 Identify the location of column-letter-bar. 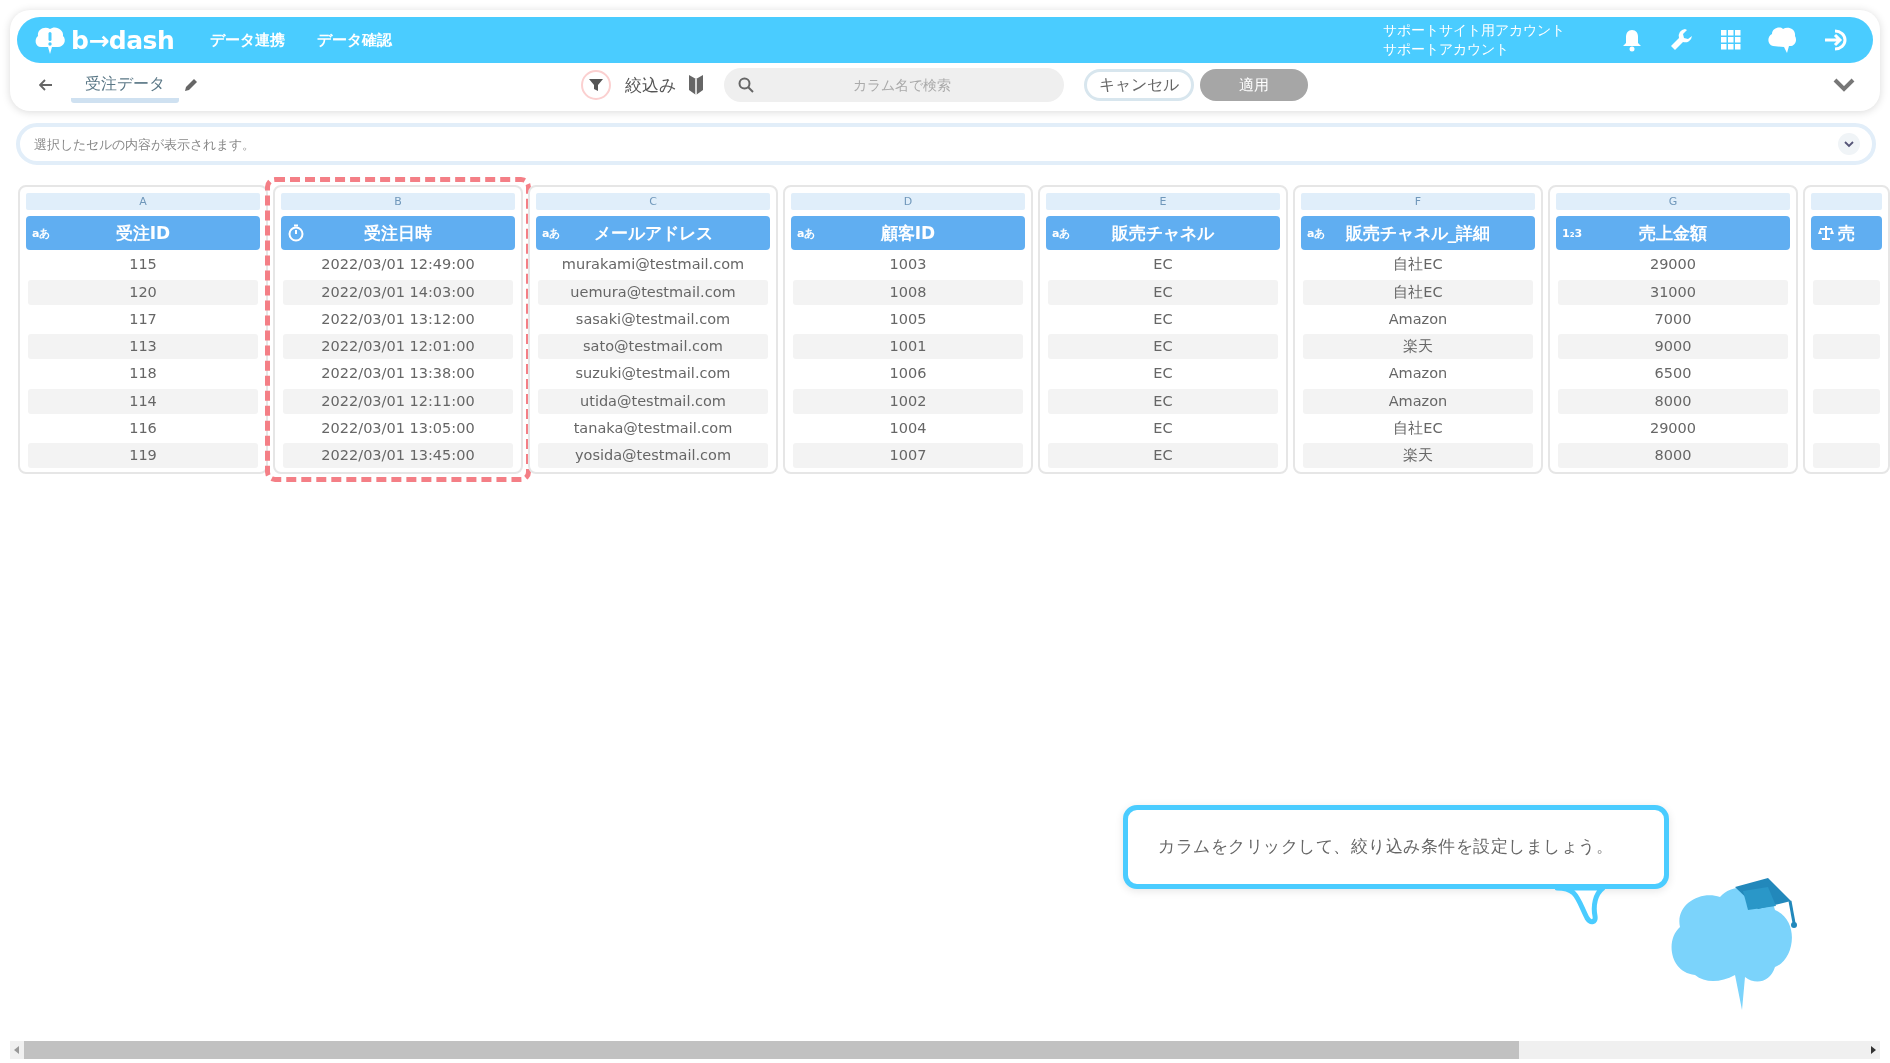
(1846, 201).